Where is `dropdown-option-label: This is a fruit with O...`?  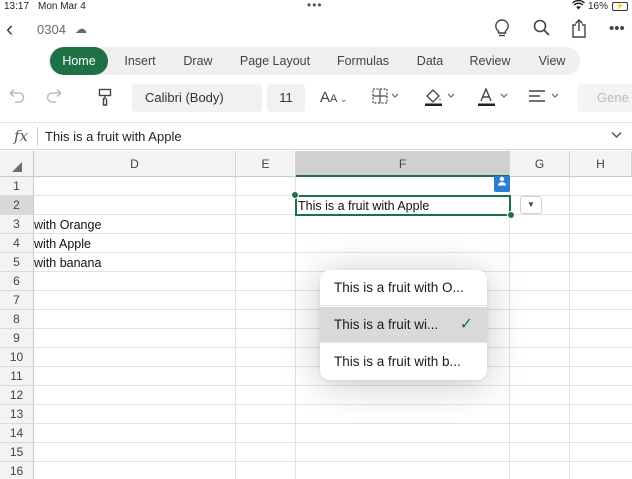 dropdown-option-label: This is a fruit with O... is located at coordinates (399, 287).